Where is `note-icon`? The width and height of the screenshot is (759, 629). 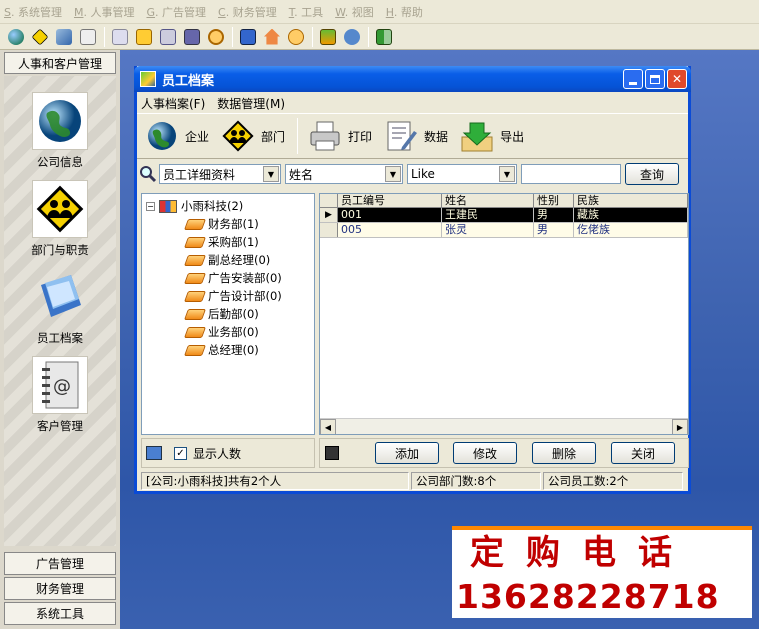 note-icon is located at coordinates (120, 37).